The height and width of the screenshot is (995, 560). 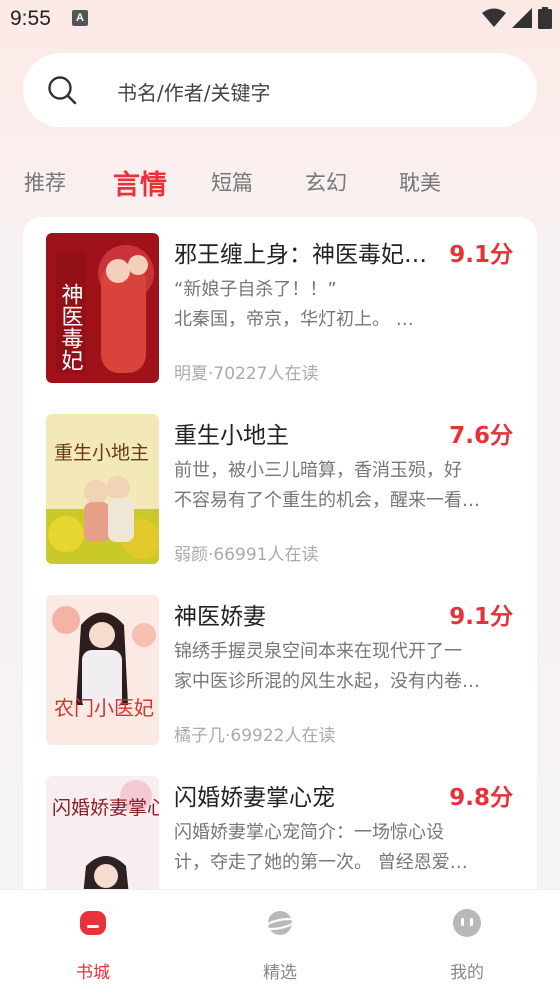 I want to click on status-icons, so click(x=517, y=18).